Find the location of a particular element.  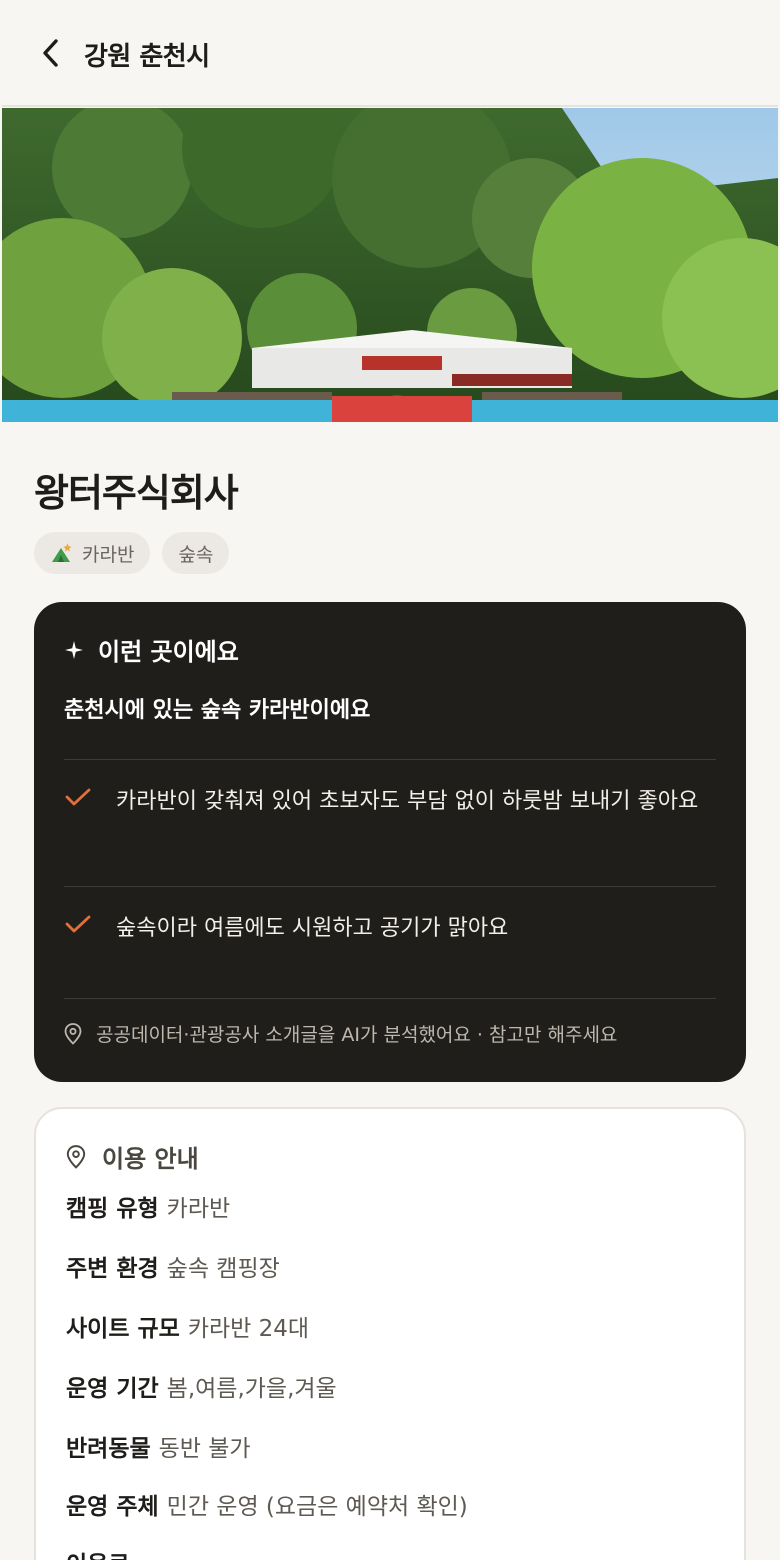

campsite-name: 왕터주식회사 is located at coordinates (136, 493).